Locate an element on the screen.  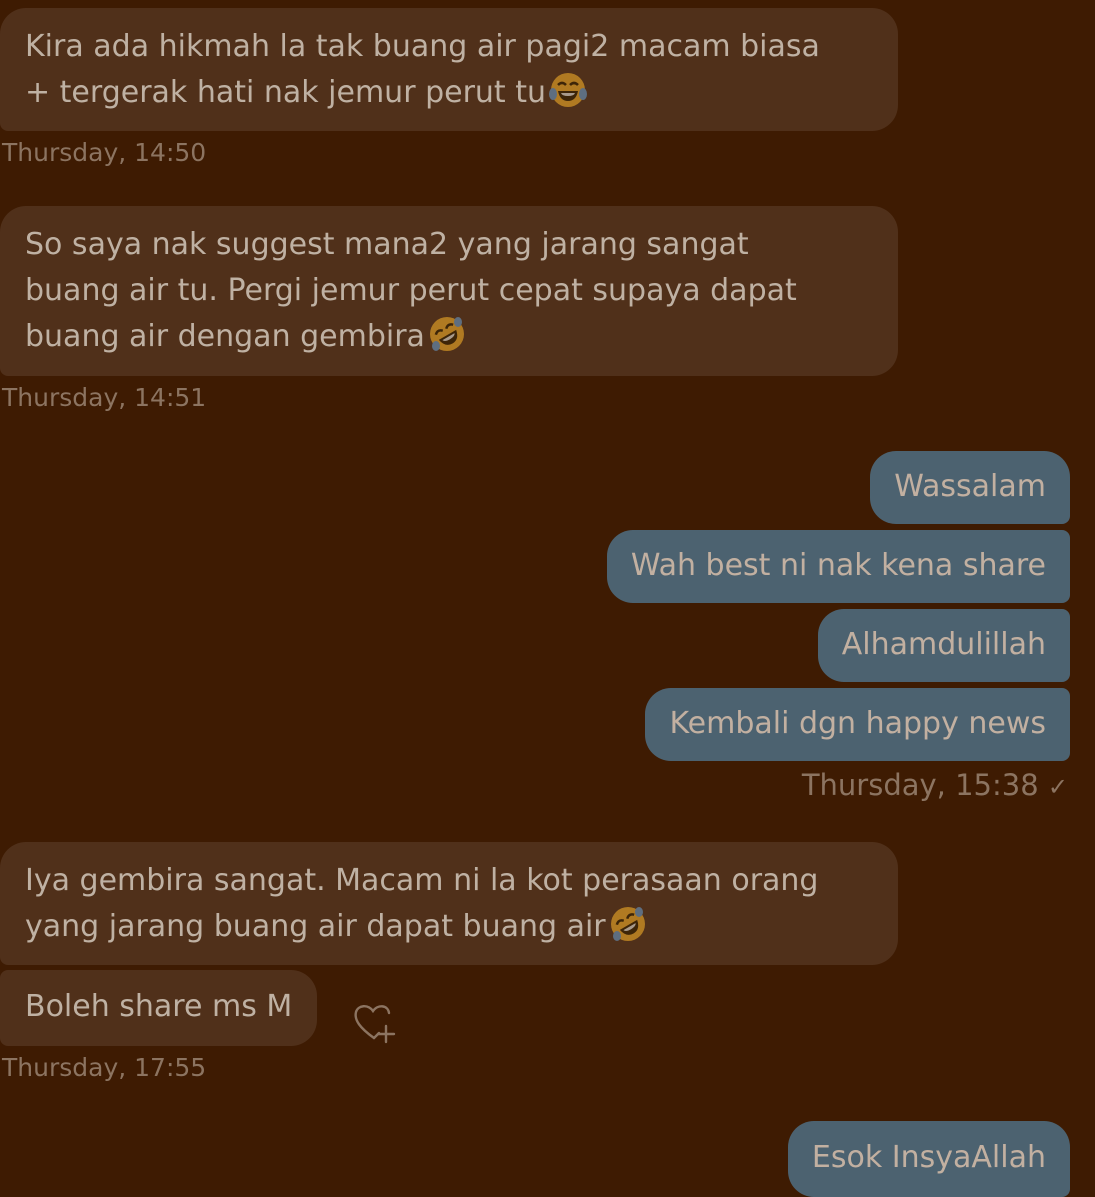
message-bubble-sent: Kembali dgn happy news is located at coordinates (857, 724).